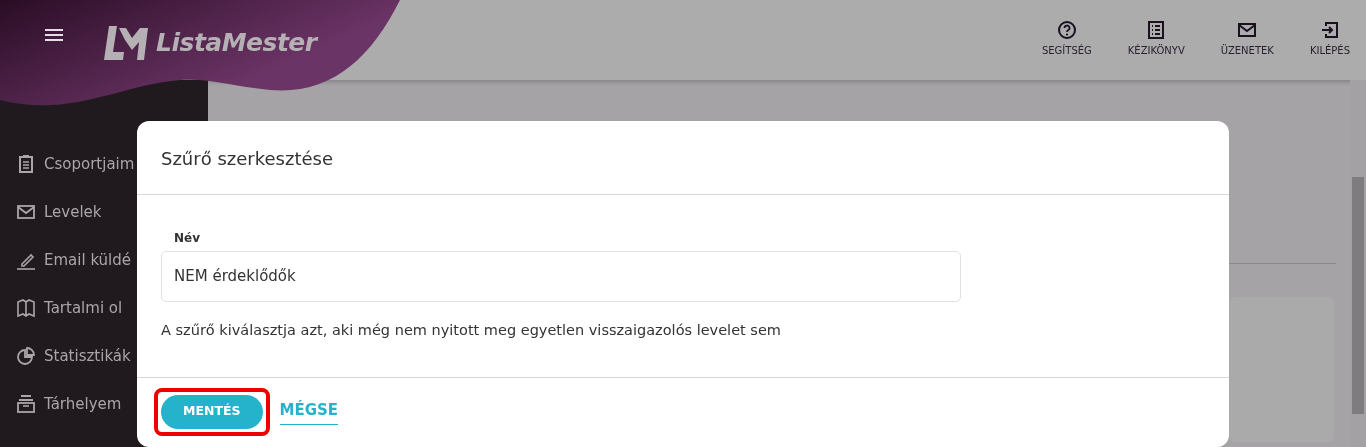 The image size is (1366, 447). I want to click on help-icon, so click(1066, 30).